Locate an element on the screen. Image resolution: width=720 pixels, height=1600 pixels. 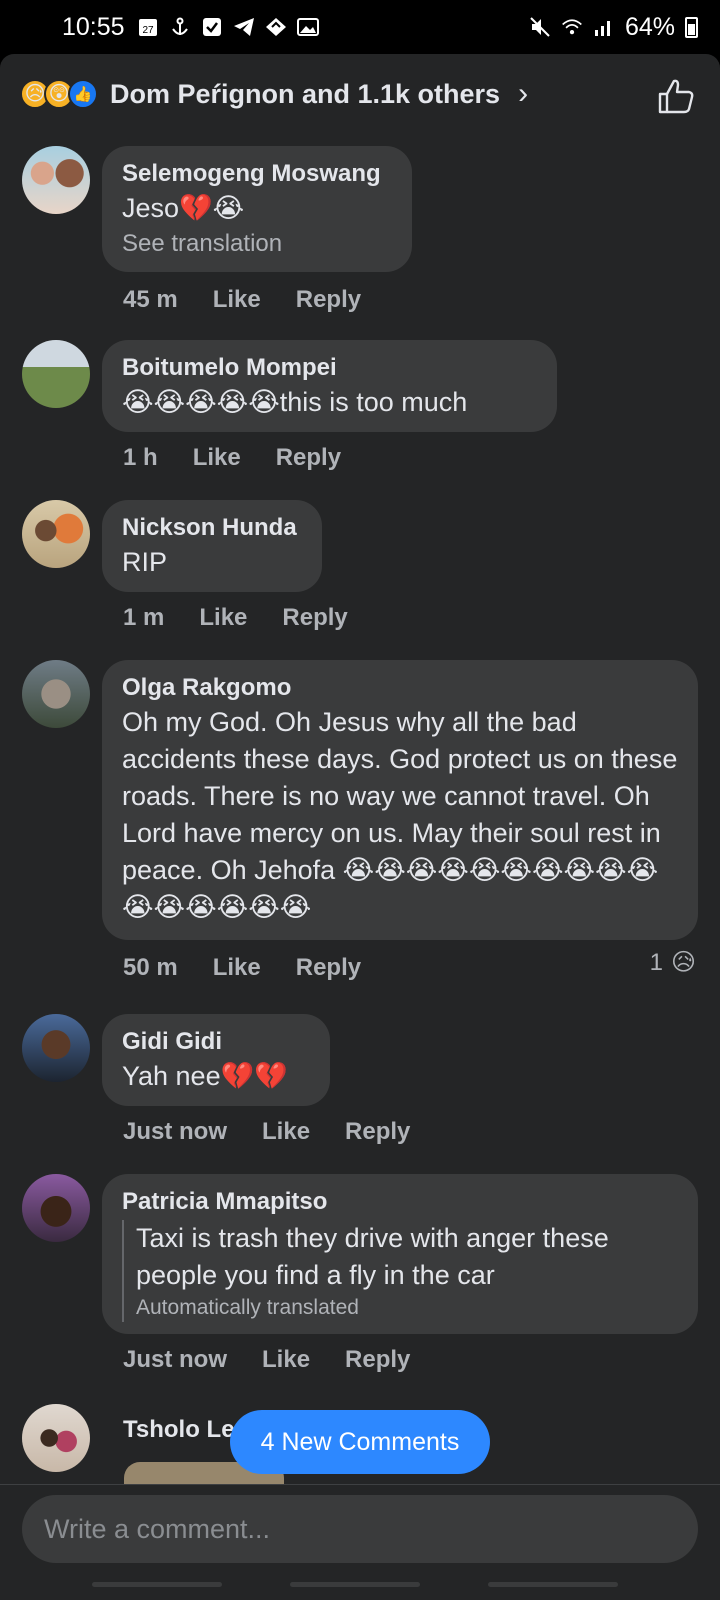
status-bar: 10:55 27 64% is located at coordinates (360, 27).